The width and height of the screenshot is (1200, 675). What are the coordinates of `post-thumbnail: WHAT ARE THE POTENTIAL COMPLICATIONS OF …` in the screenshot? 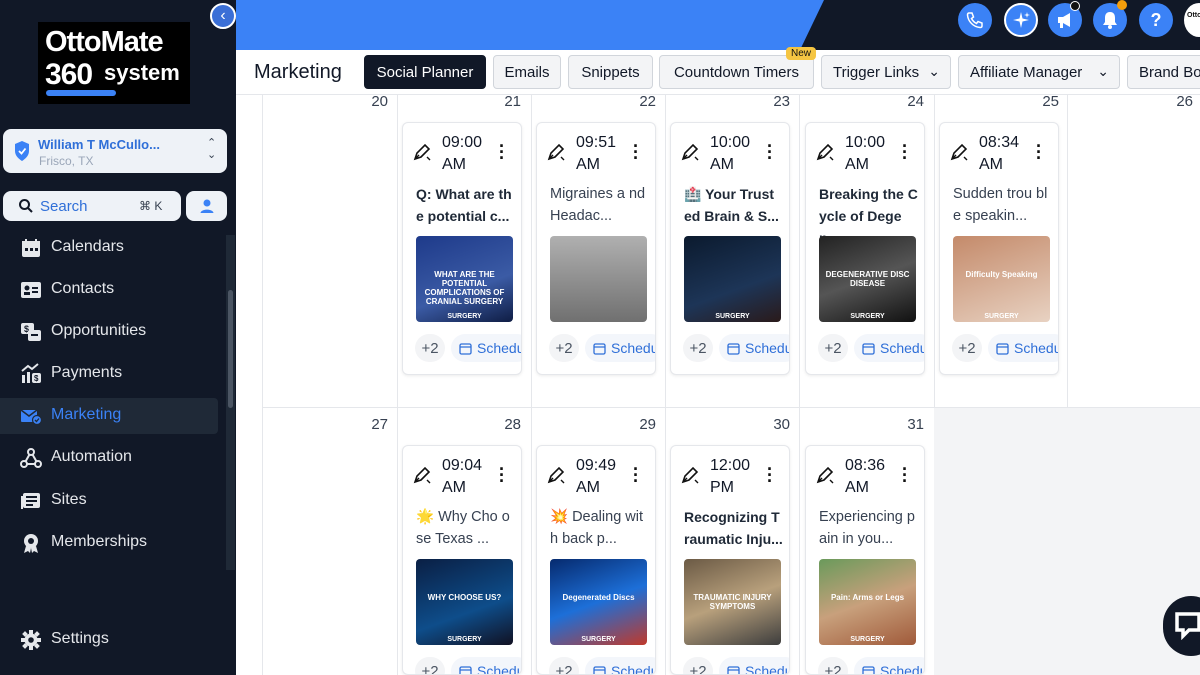 It's located at (464, 279).